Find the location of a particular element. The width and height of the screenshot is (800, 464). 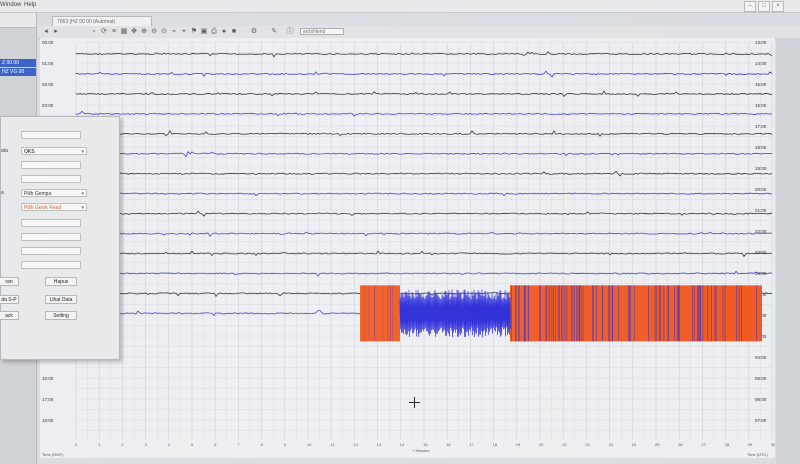

right-time-label: 04:00 is located at coordinates (761, 357).